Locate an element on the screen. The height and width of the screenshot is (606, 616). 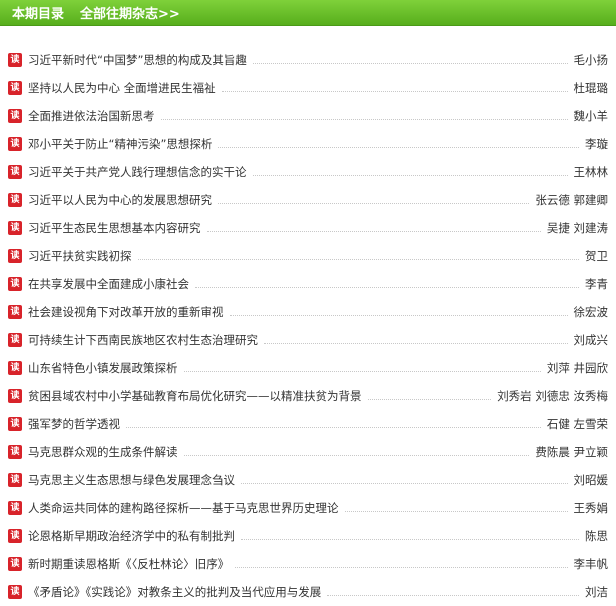
article-row: 读社会建设视角下对改革开放的重新审视 徐宏波 is located at coordinates (308, 312).